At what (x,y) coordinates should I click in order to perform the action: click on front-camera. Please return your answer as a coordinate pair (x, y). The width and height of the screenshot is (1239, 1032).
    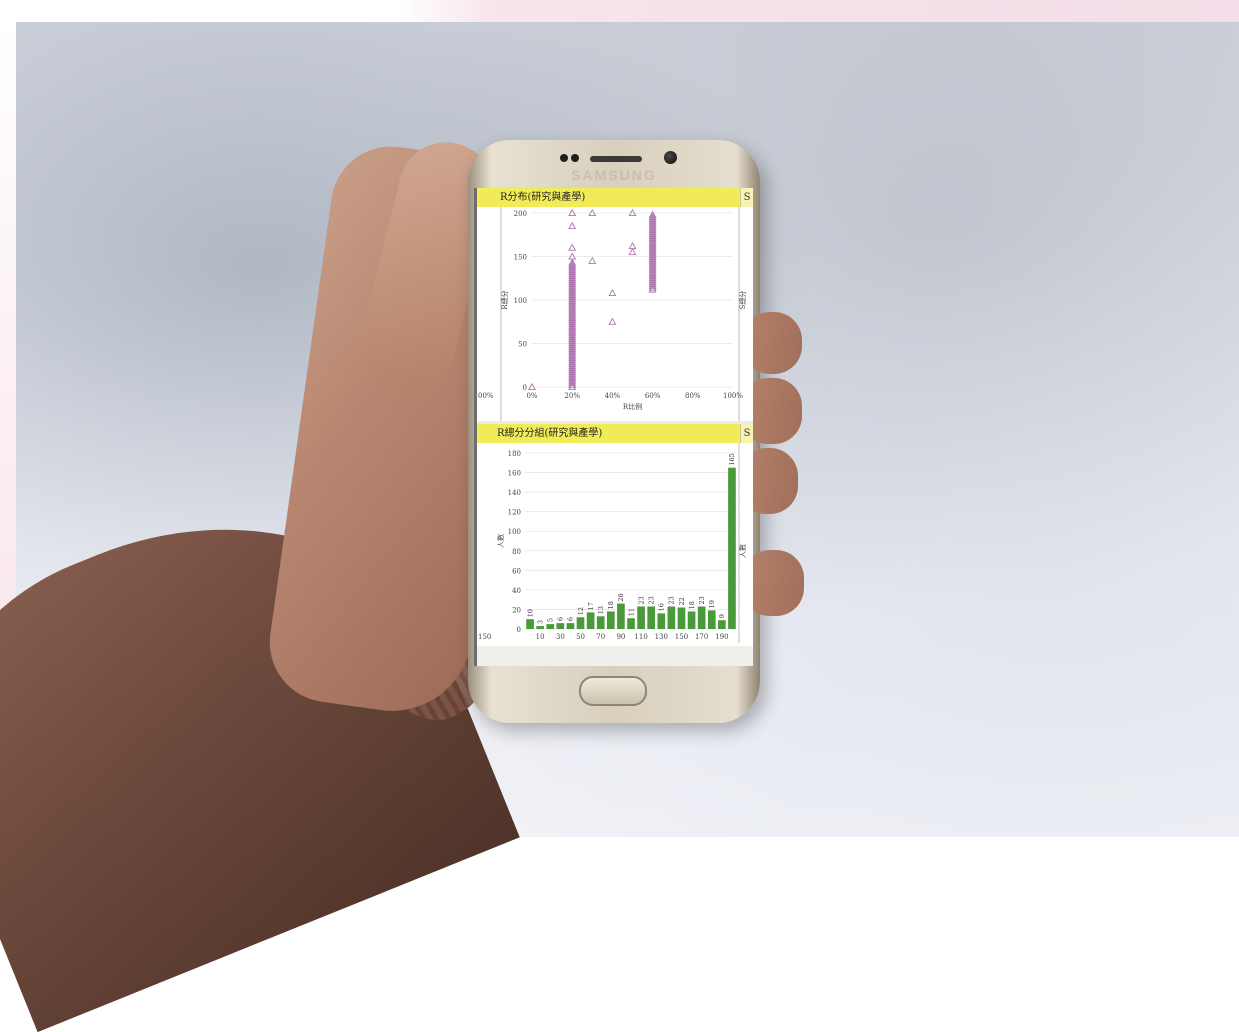
    Looking at the image, I should click on (670, 157).